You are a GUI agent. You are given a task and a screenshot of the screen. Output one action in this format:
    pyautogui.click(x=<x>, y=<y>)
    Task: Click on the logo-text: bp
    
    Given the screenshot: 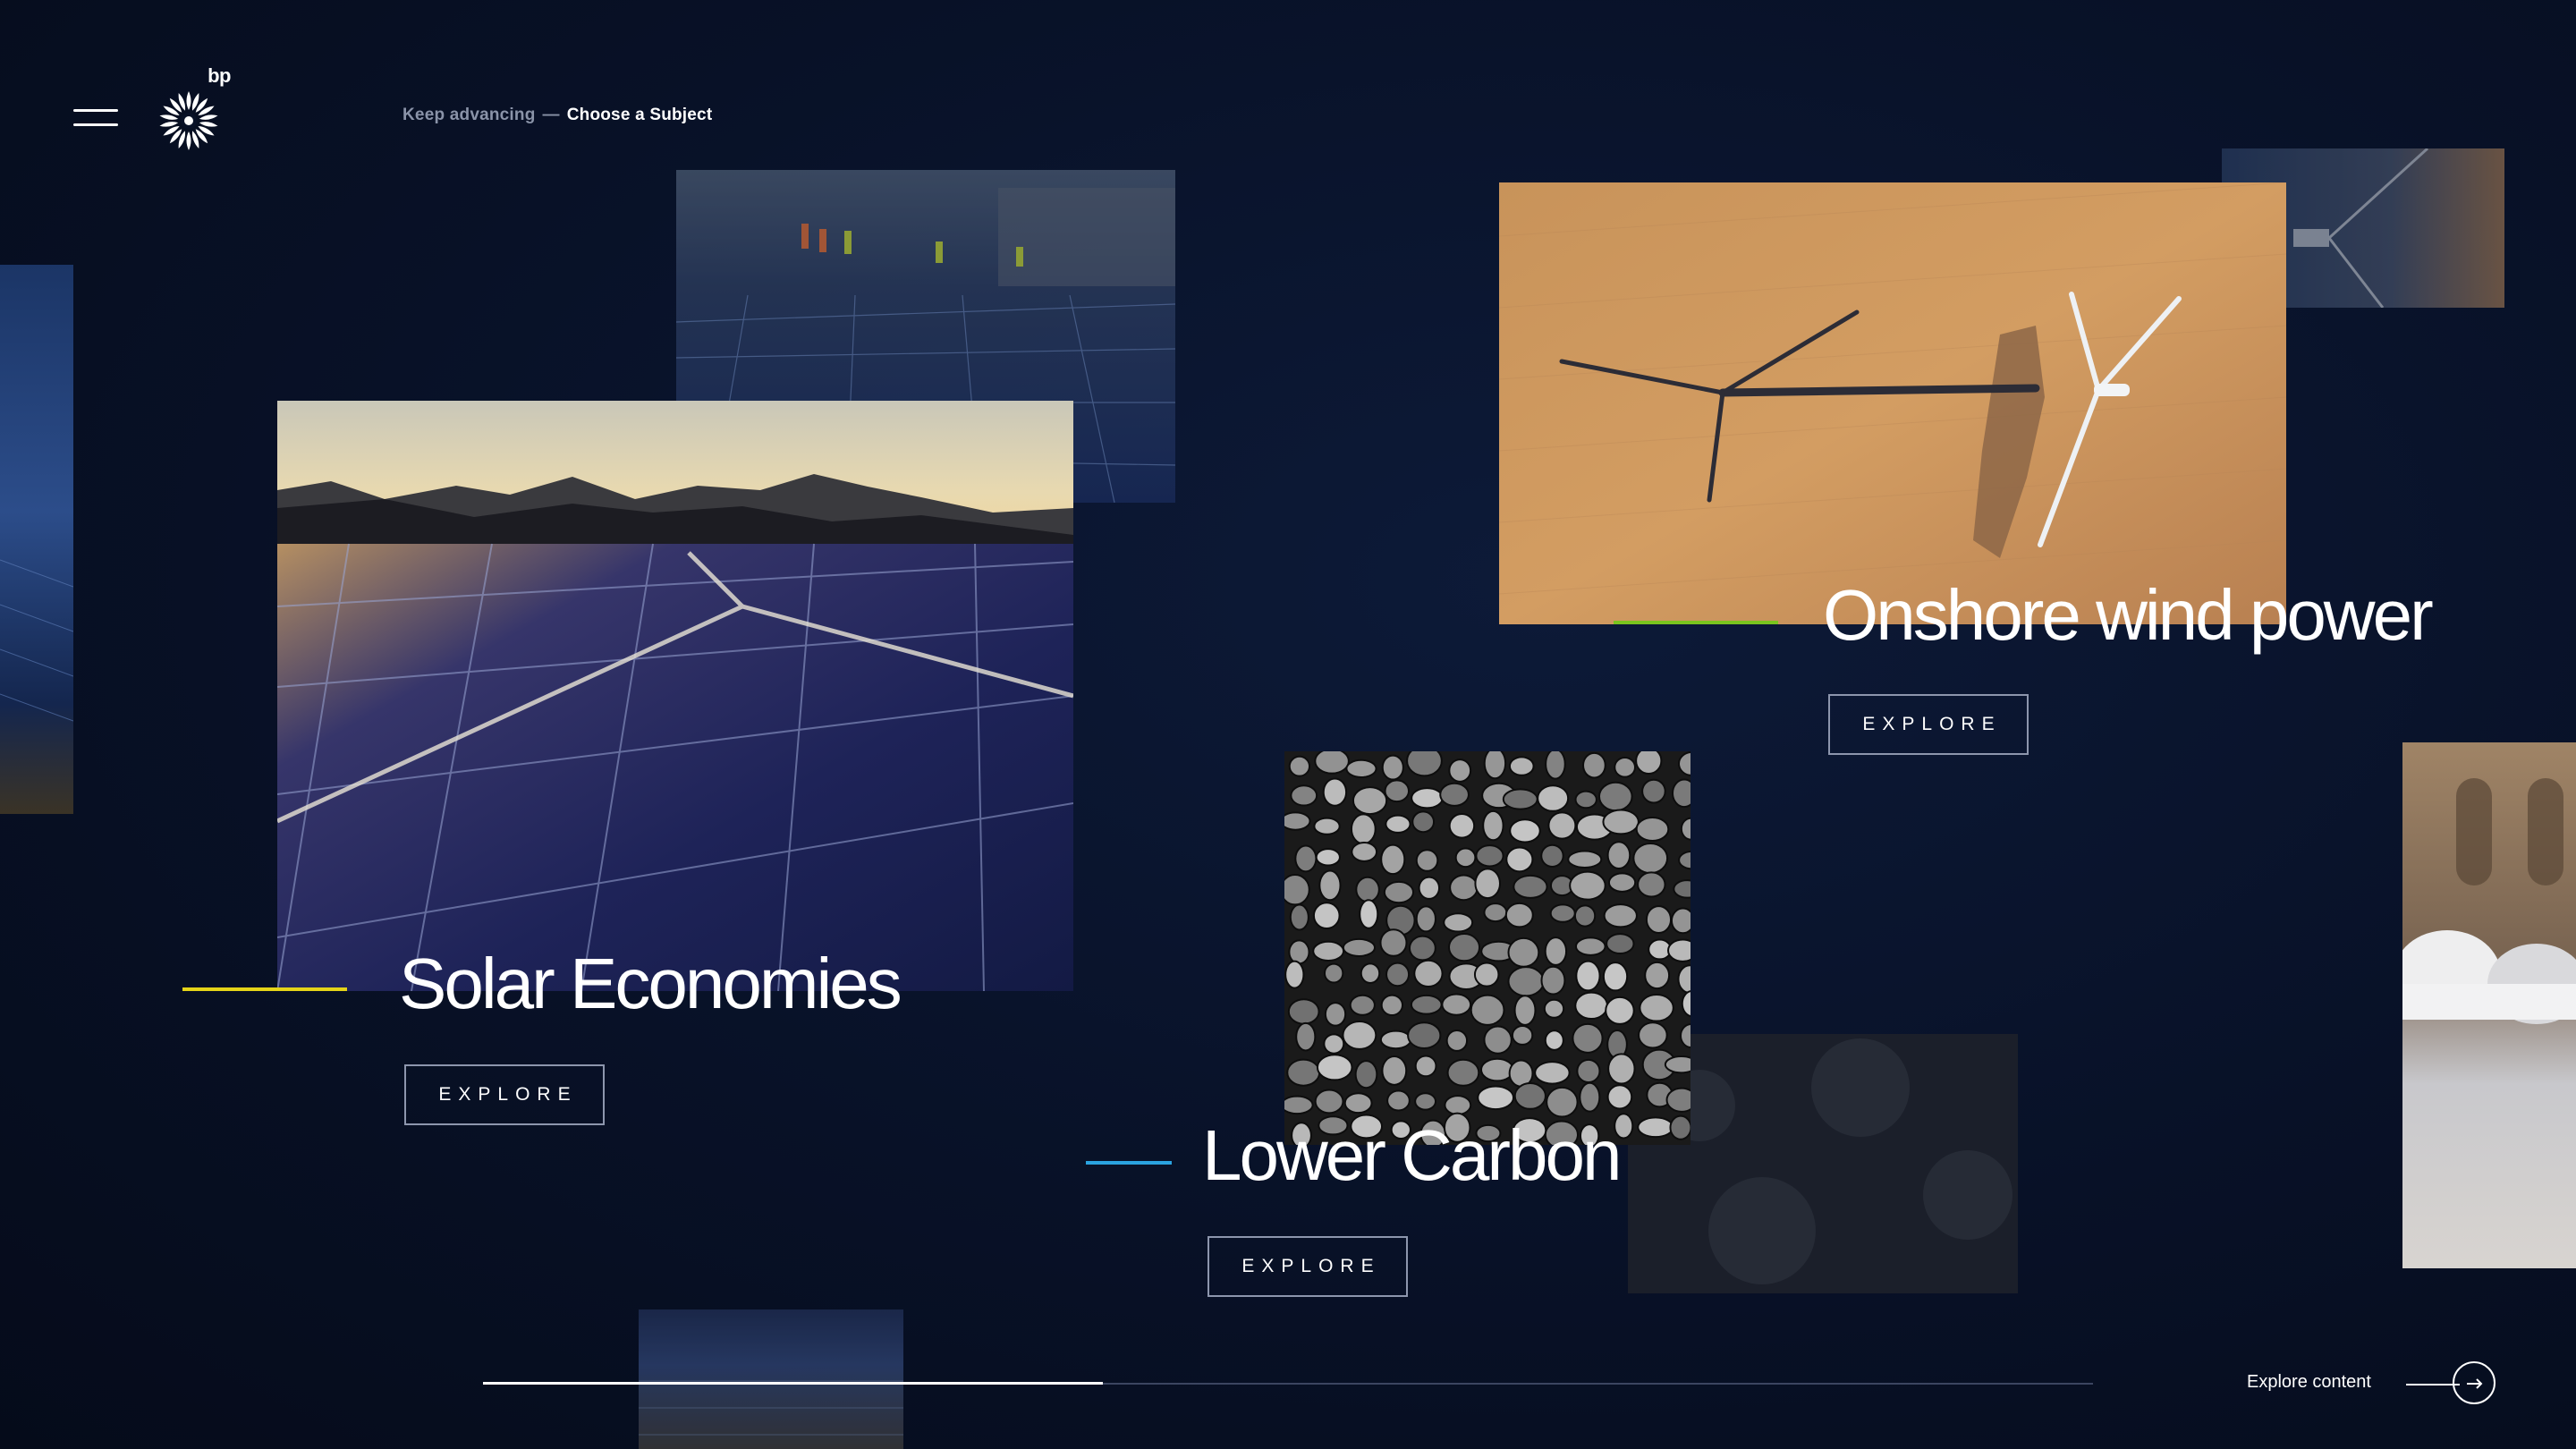 What is the action you would take?
    pyautogui.click(x=219, y=75)
    